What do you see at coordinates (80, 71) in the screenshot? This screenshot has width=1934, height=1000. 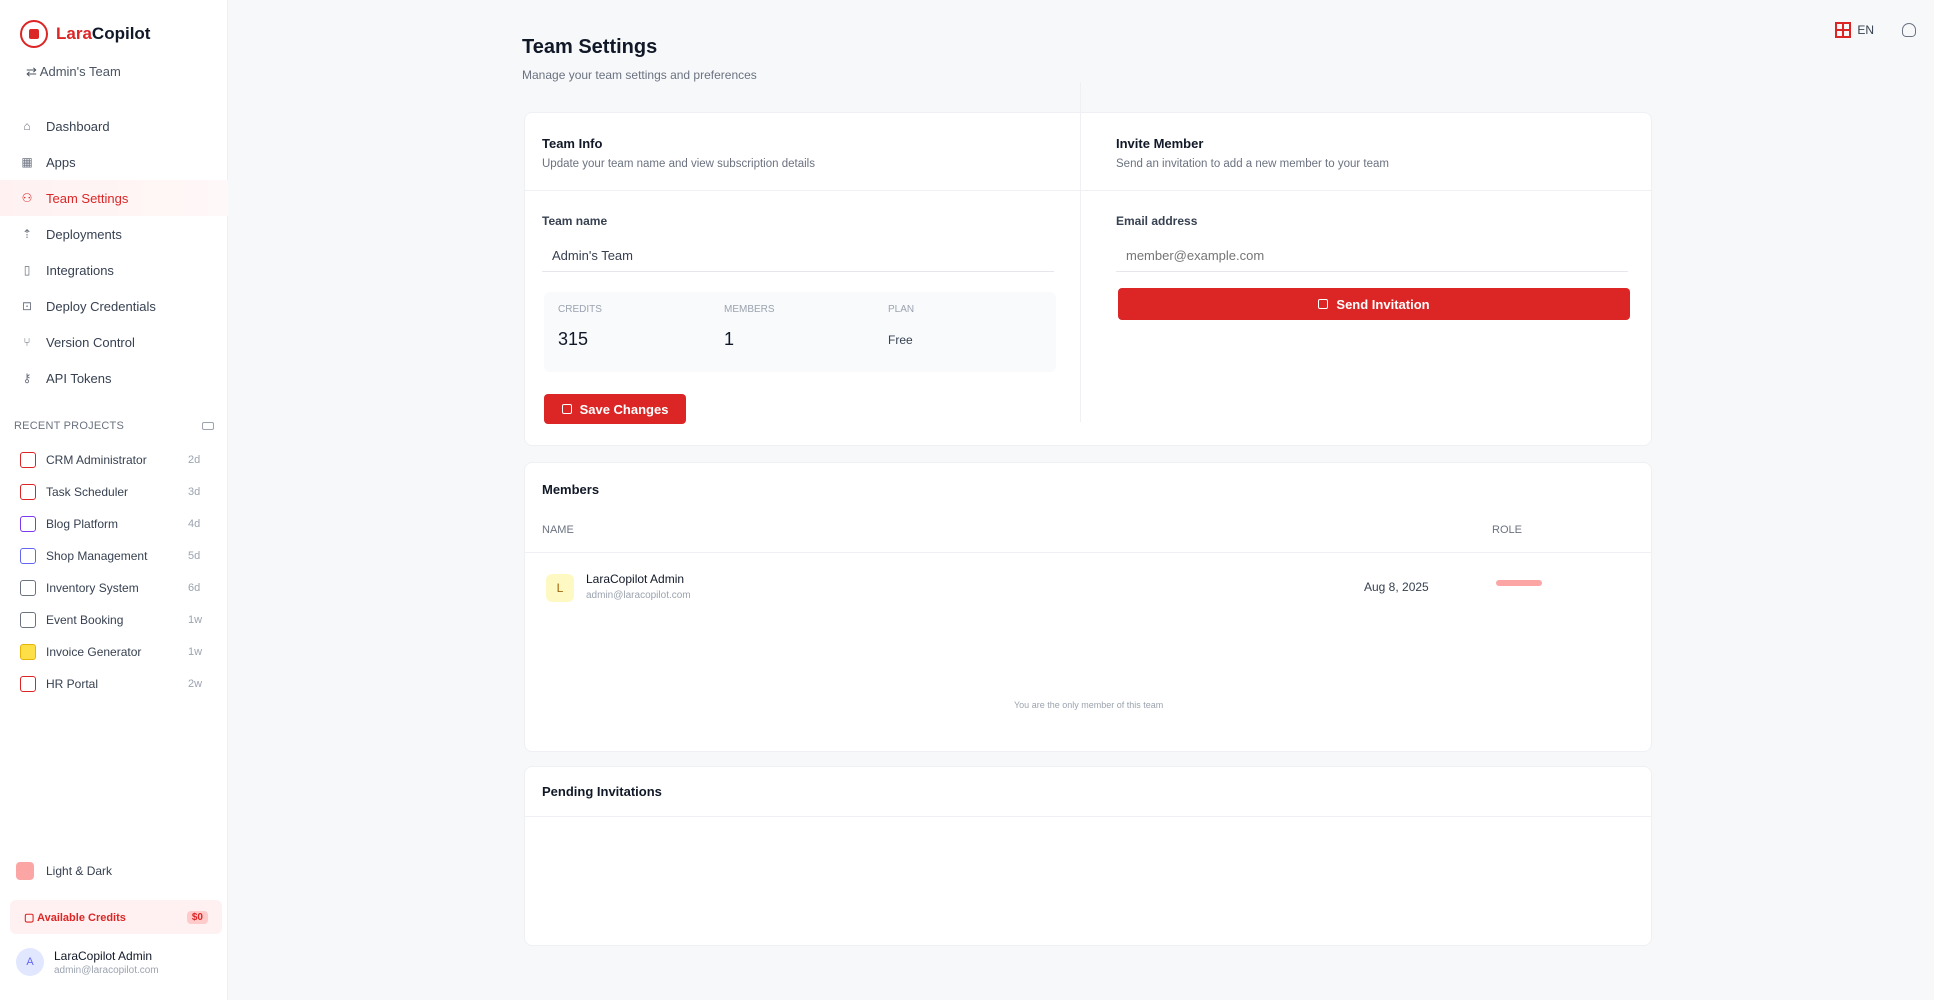 I see `team-switcher-label: Admin's Team` at bounding box center [80, 71].